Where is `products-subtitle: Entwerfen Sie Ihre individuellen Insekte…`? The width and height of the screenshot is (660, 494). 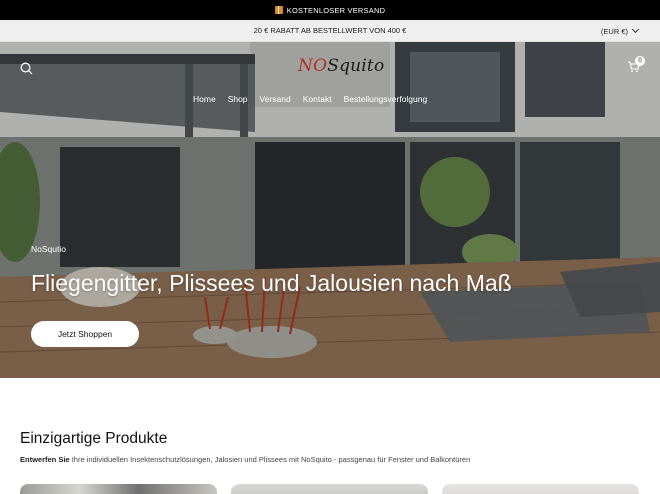 products-subtitle: Entwerfen Sie Ihre individuellen Insekte… is located at coordinates (330, 459).